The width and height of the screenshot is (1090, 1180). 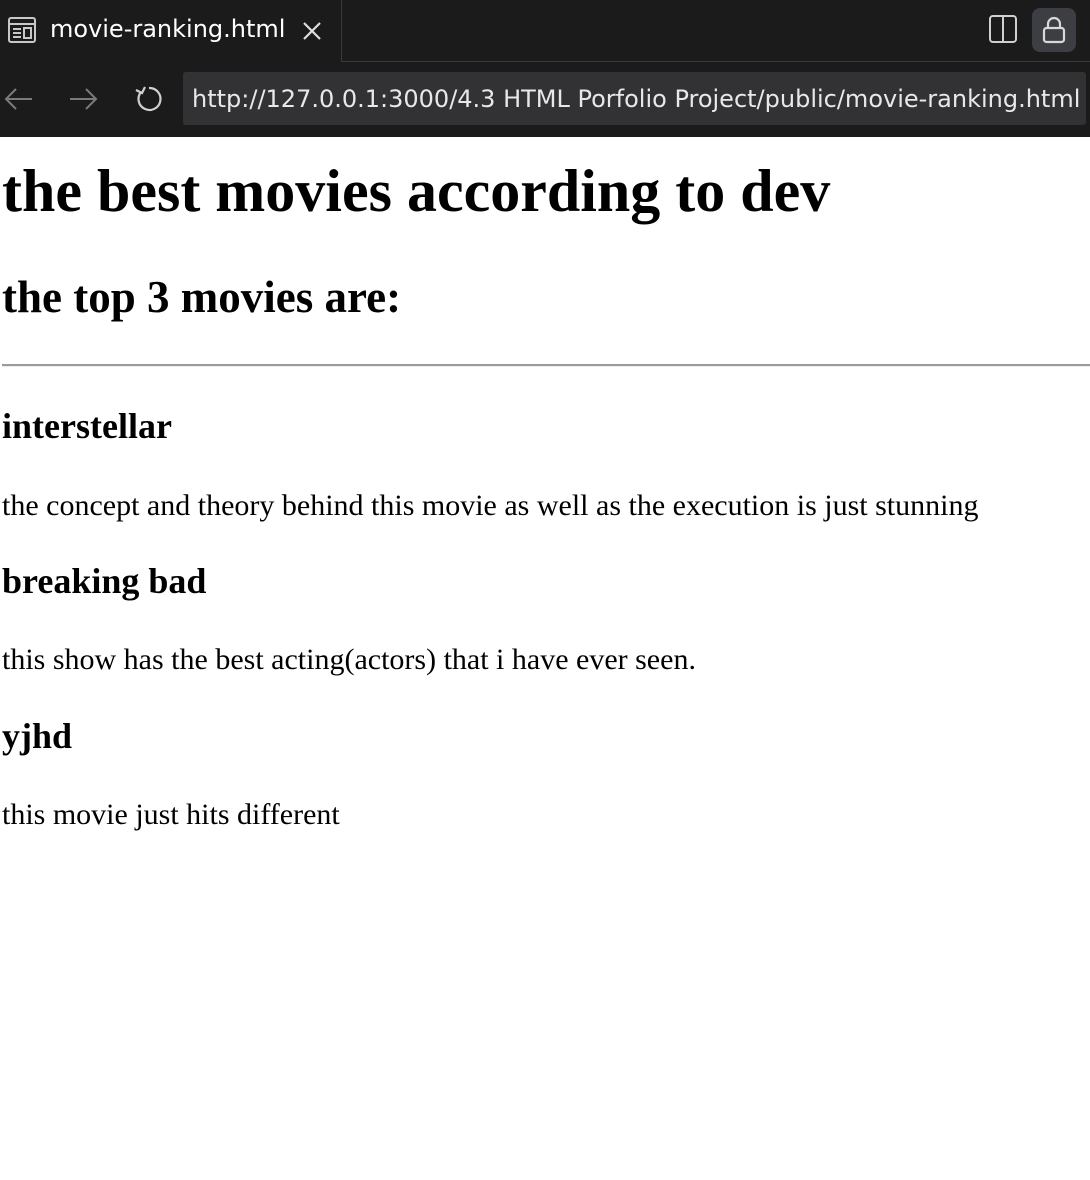 What do you see at coordinates (83, 99) in the screenshot?
I see `forward-arrow-icon` at bounding box center [83, 99].